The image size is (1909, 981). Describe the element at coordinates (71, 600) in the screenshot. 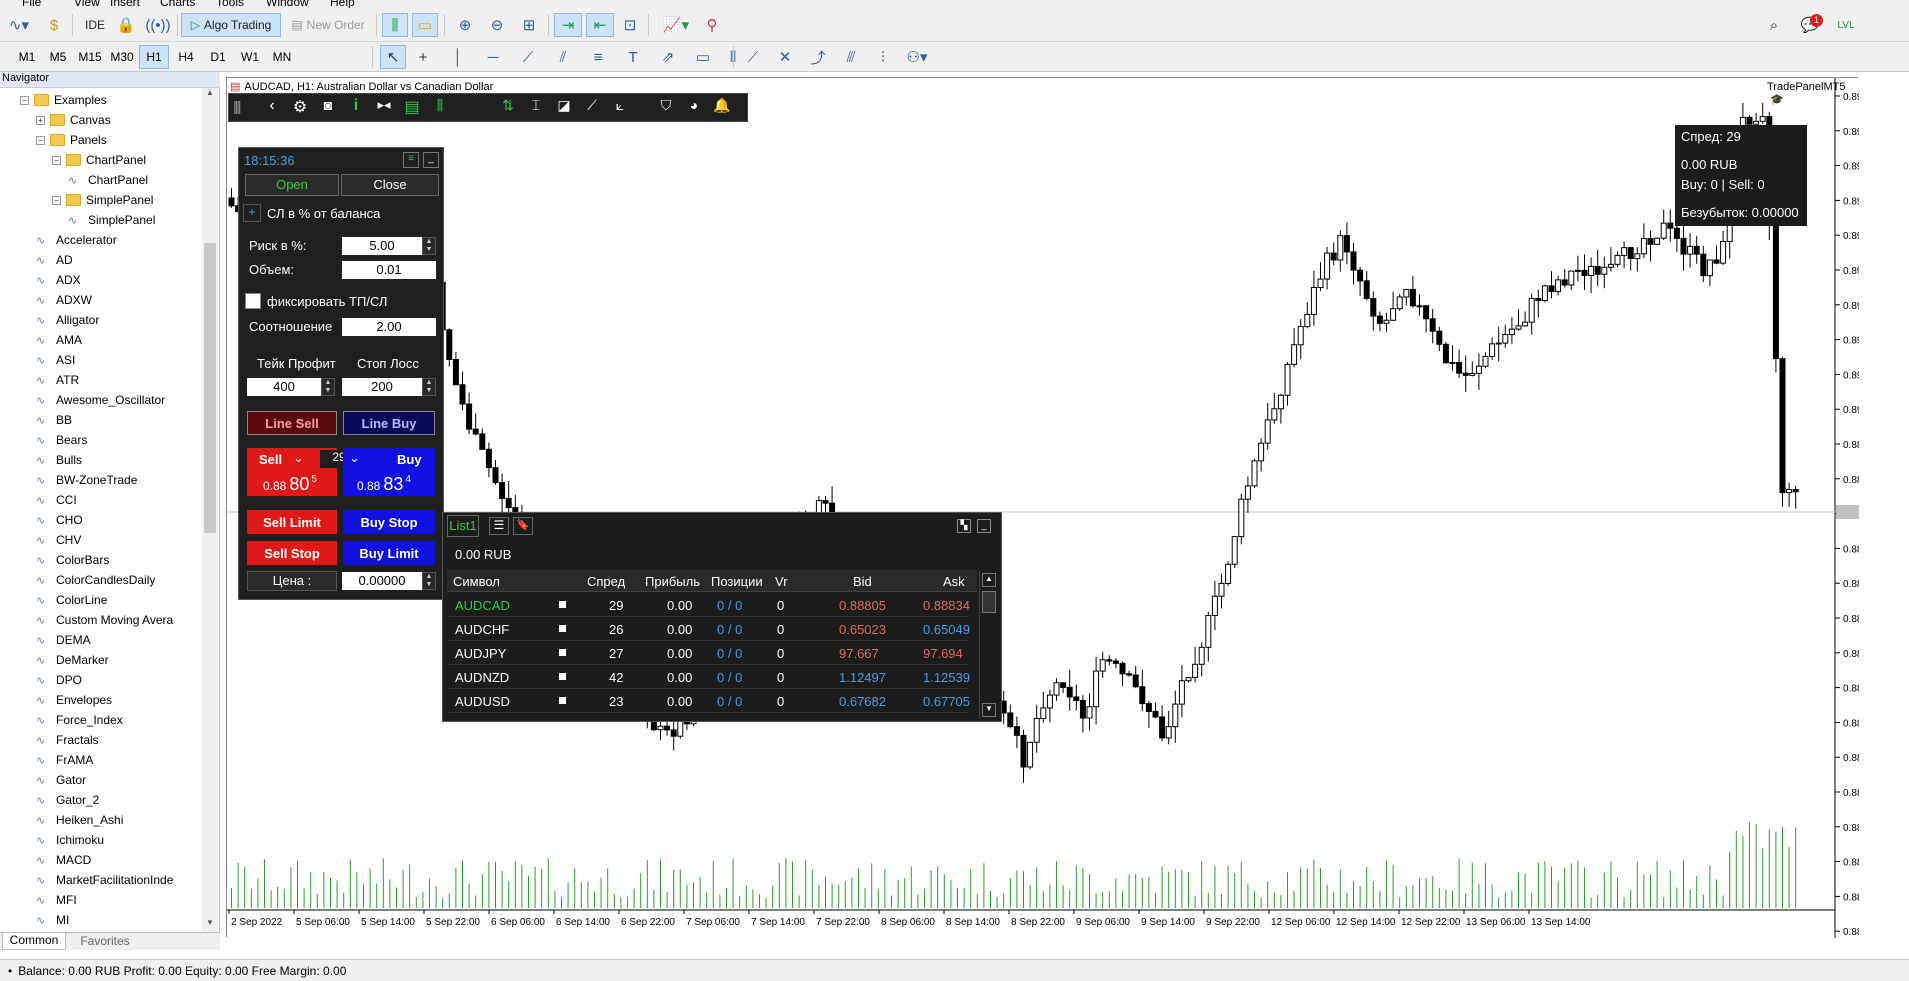

I see `nav-item: ∿ ColorLine` at that location.